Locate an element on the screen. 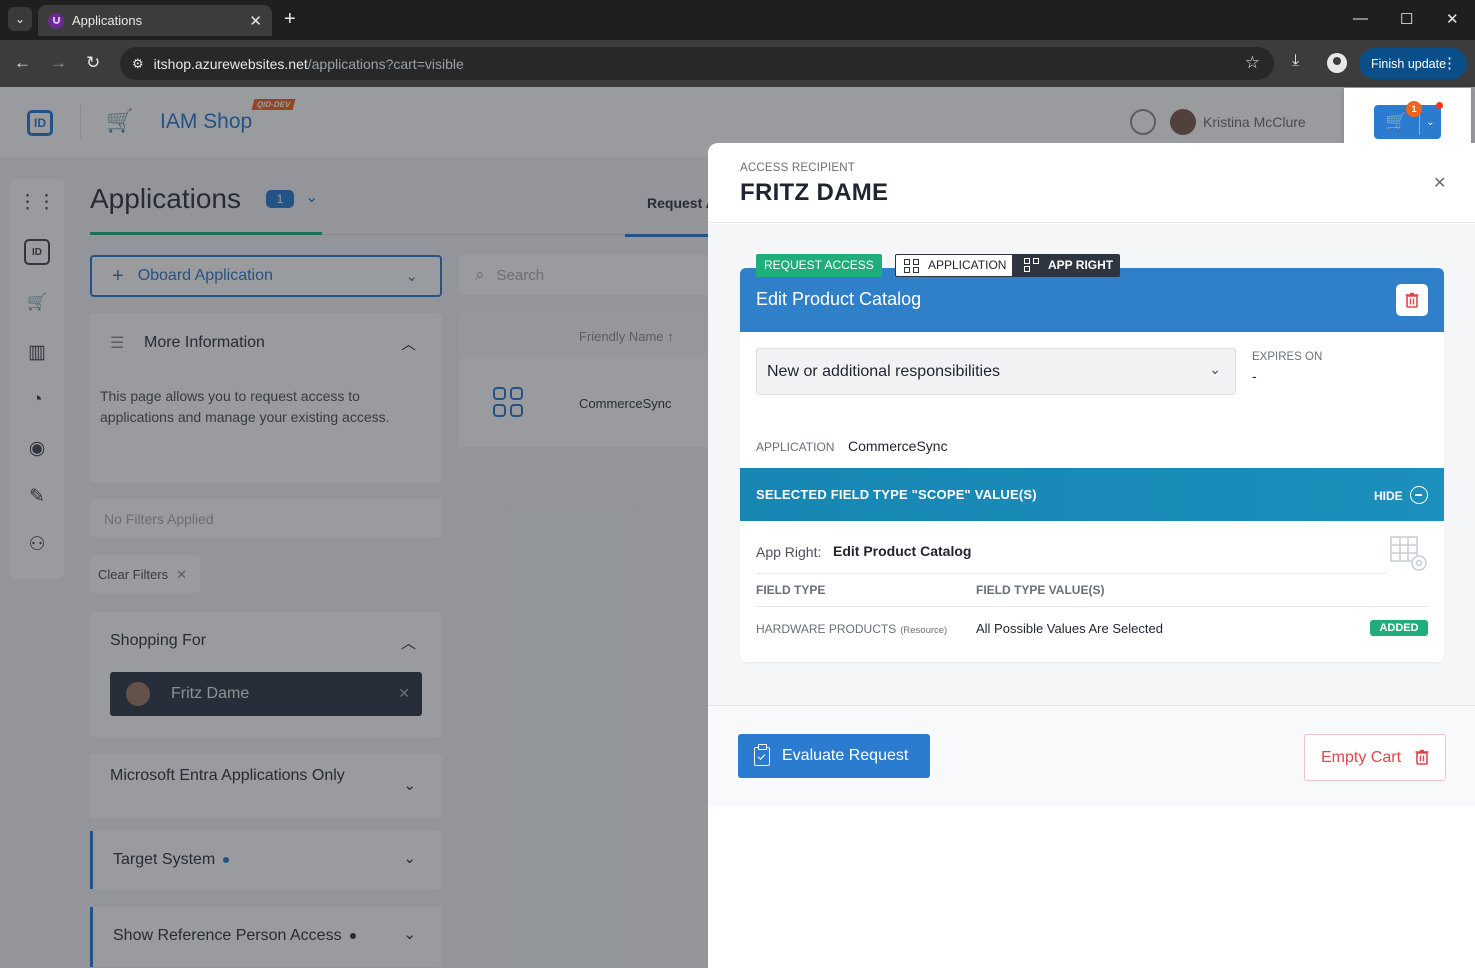  application-value: CommerceSync is located at coordinates (898, 446).